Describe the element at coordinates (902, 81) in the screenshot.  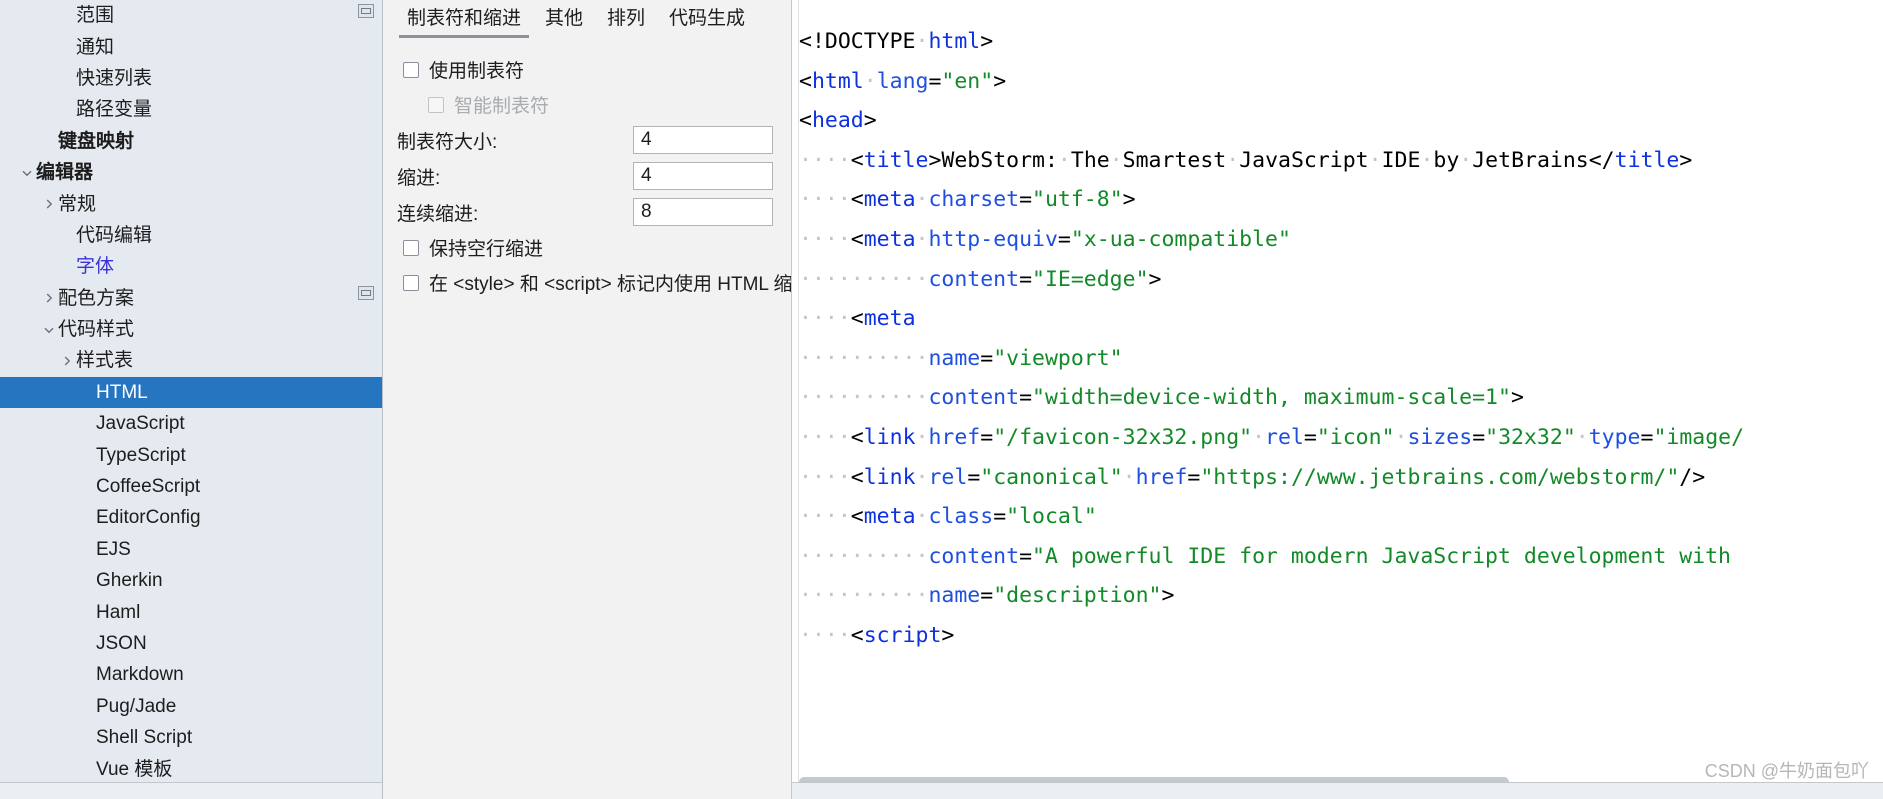
I see `code-token-attr: lang` at that location.